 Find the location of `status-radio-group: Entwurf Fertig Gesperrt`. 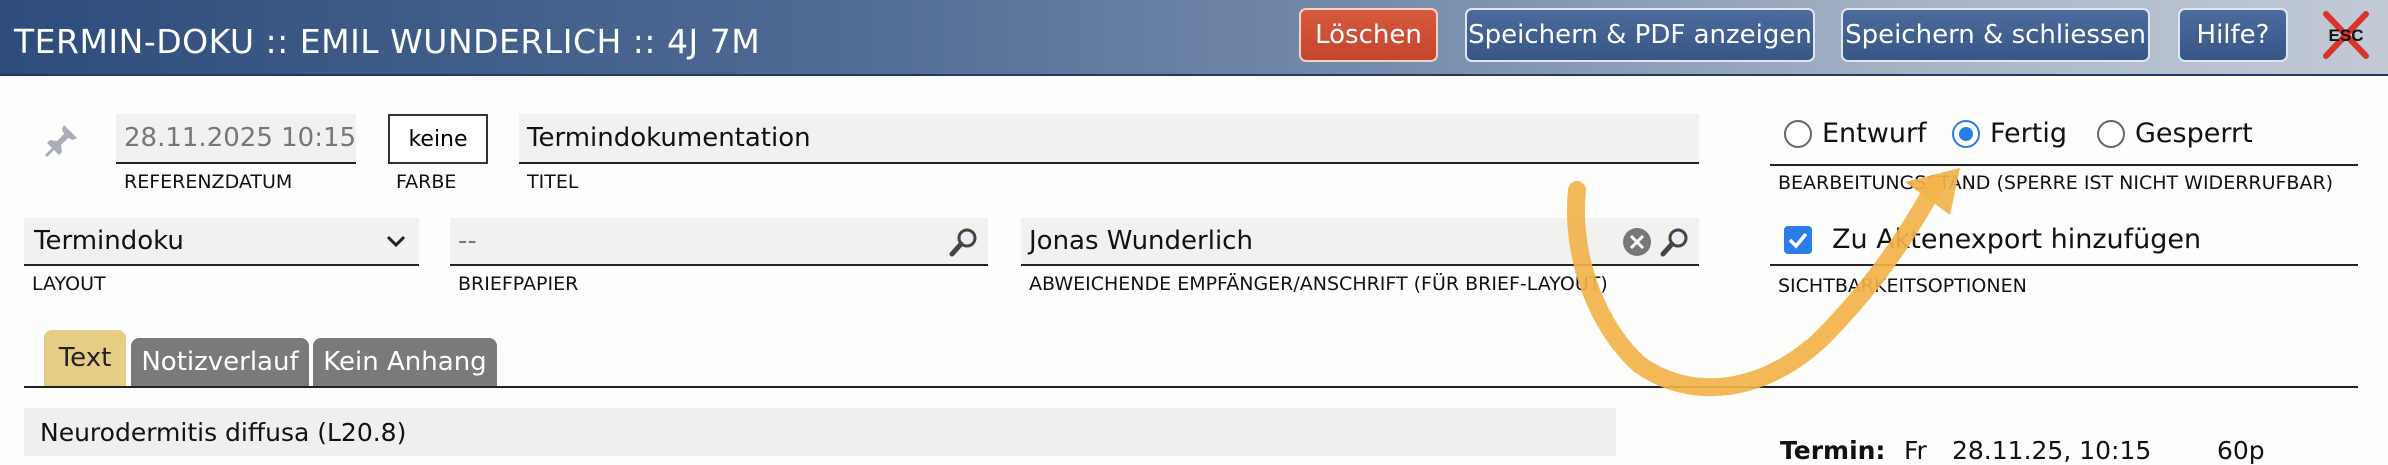

status-radio-group: Entwurf Fertig Gesperrt is located at coordinates (2064, 142).